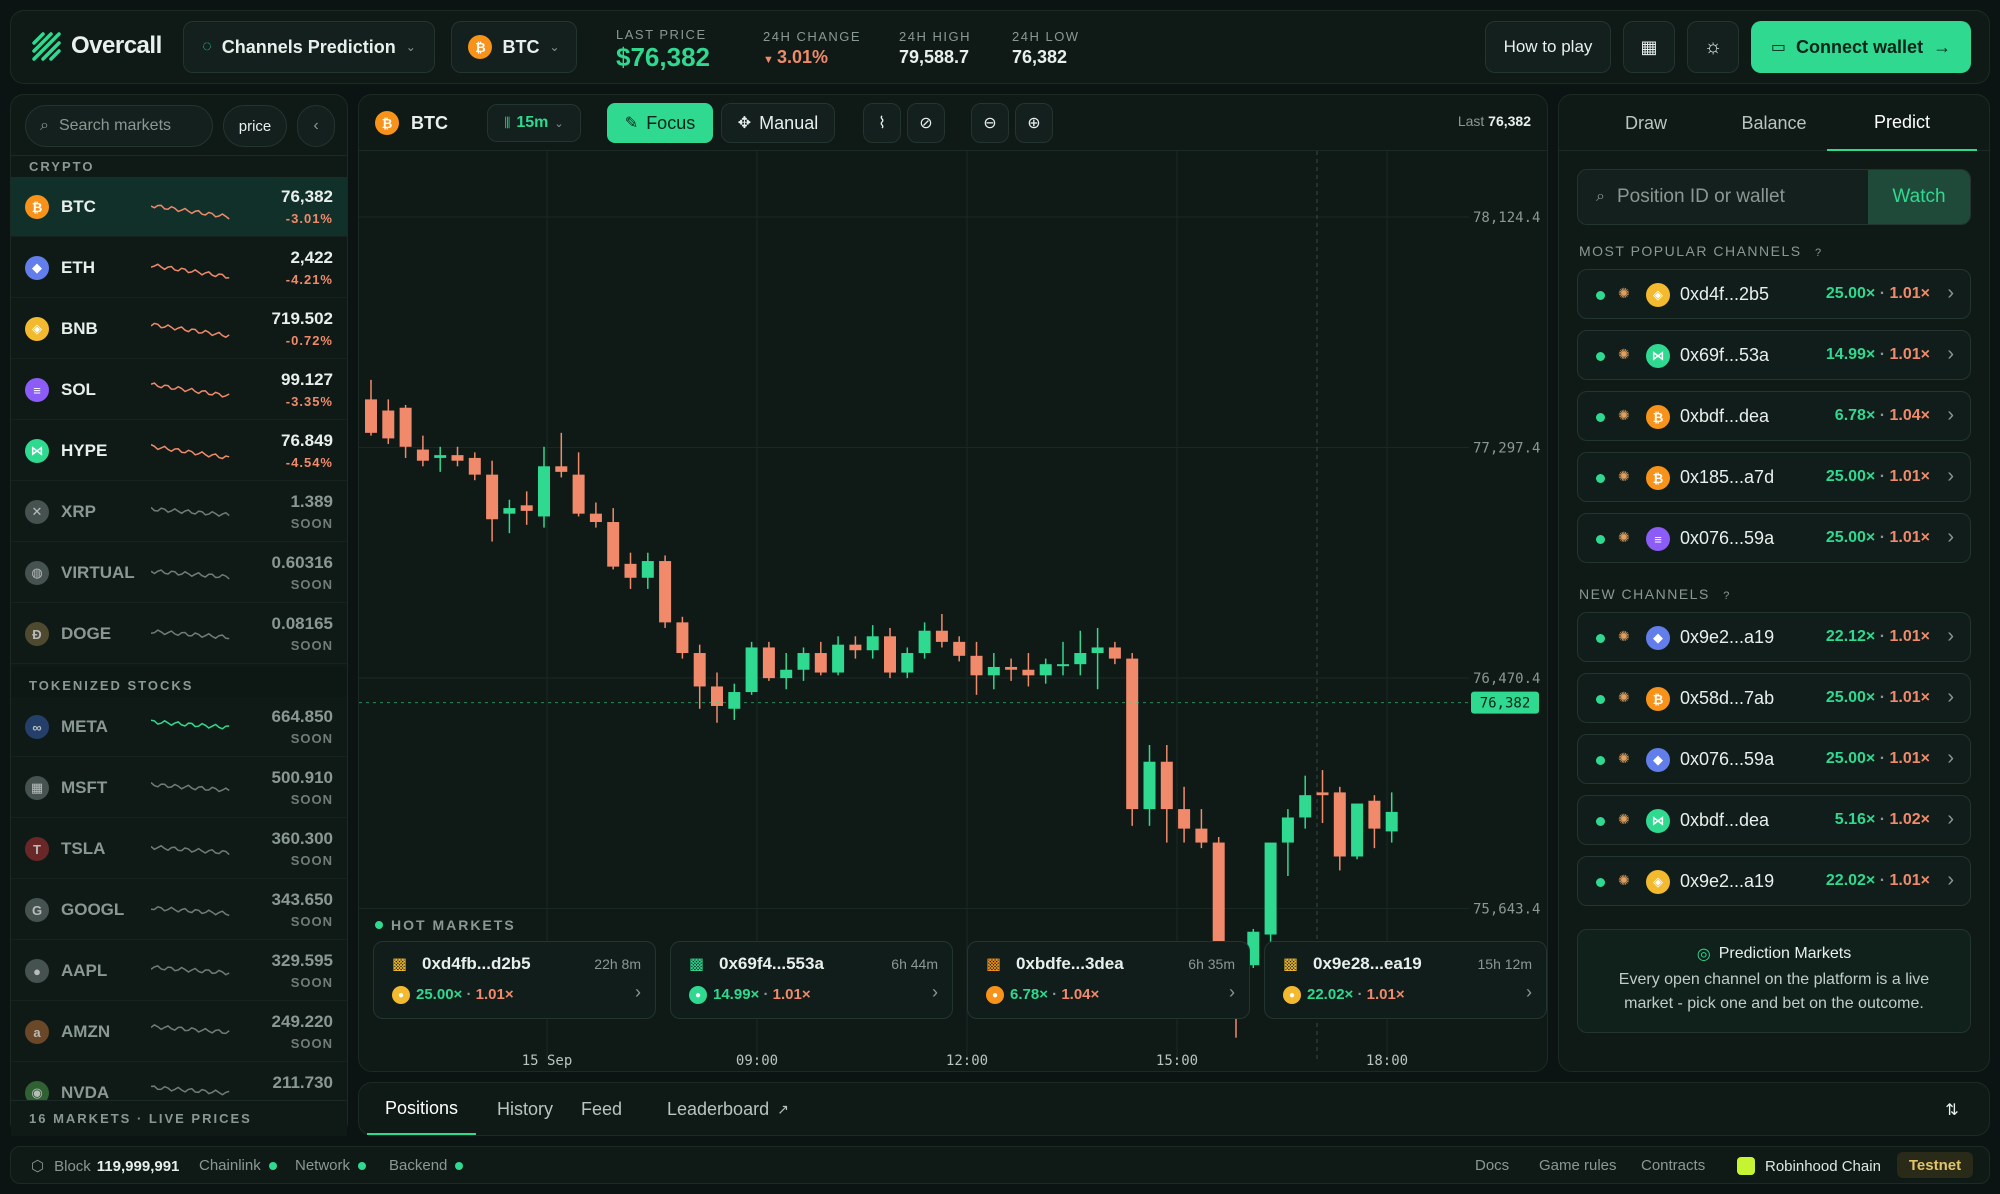  I want to click on how-to-play-button: How to play, so click(1548, 47).